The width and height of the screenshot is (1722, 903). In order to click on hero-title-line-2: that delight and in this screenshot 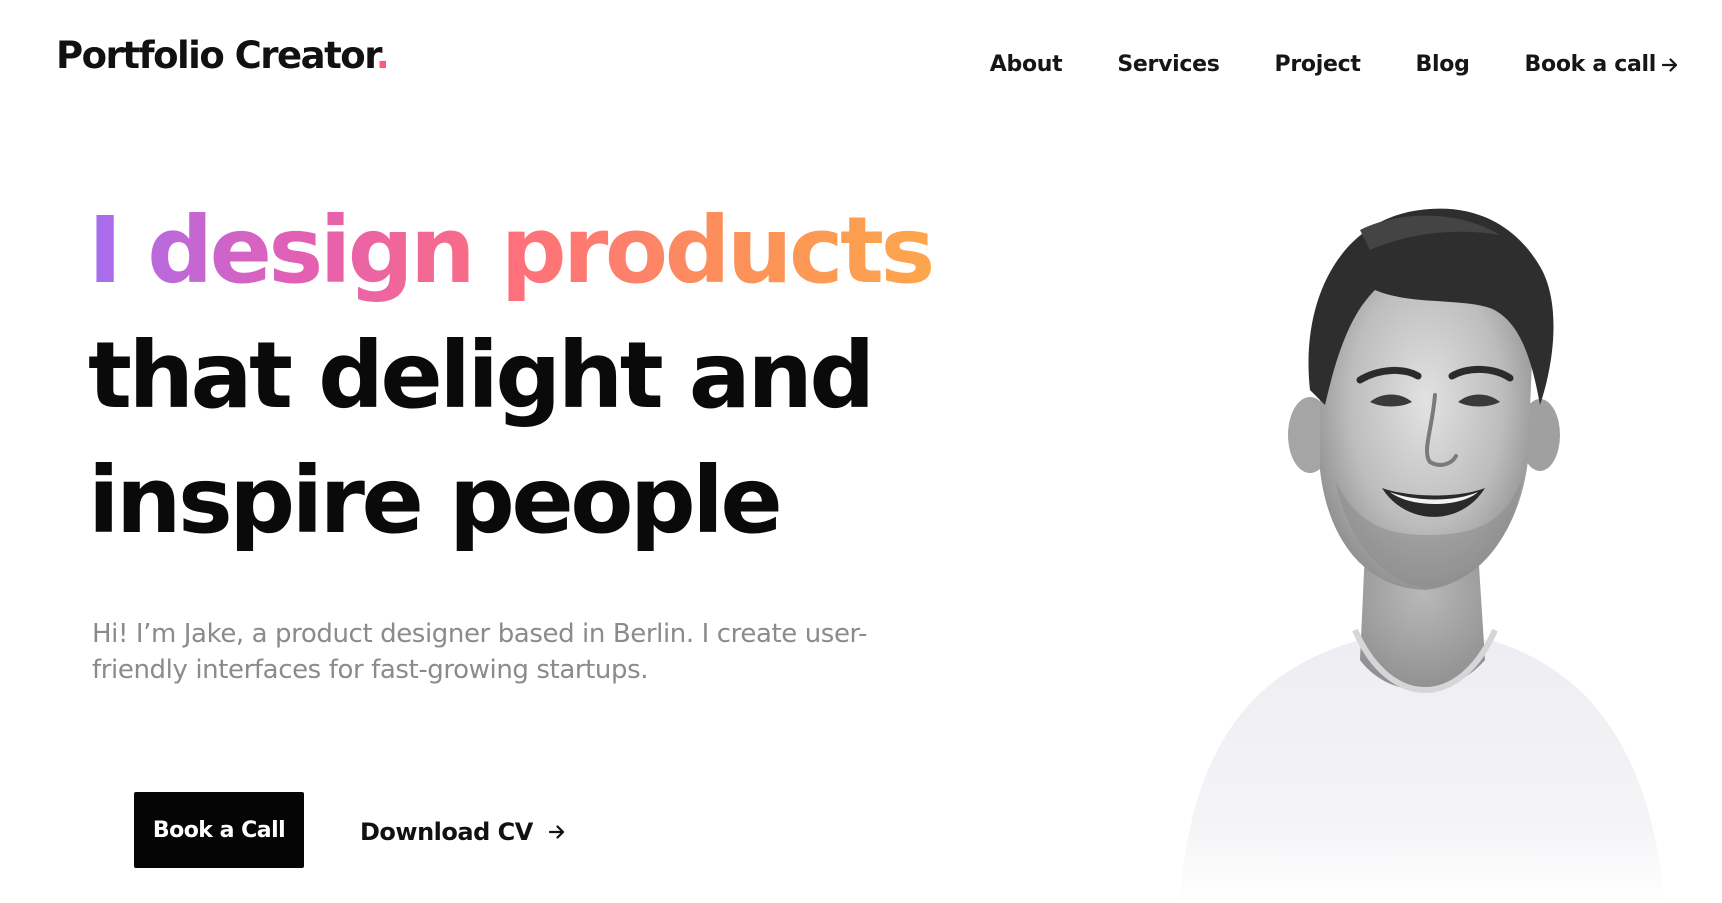, I will do `click(481, 375)`.